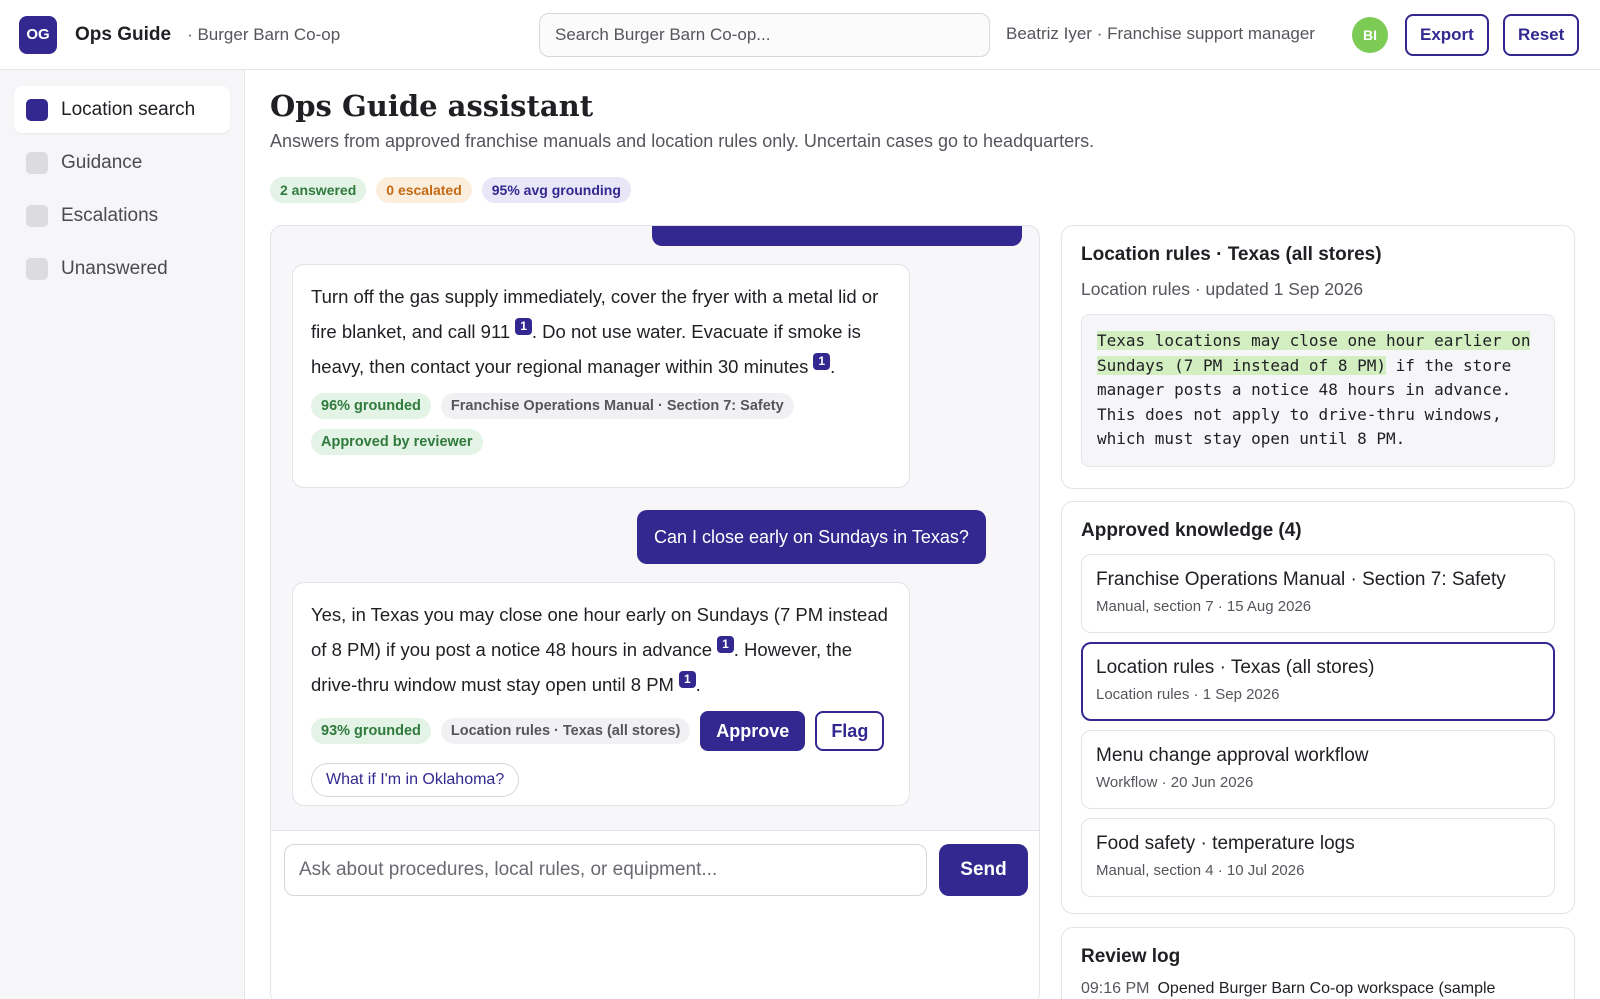 Image resolution: width=1600 pixels, height=999 pixels. What do you see at coordinates (37, 109) in the screenshot?
I see `location-search-icon` at bounding box center [37, 109].